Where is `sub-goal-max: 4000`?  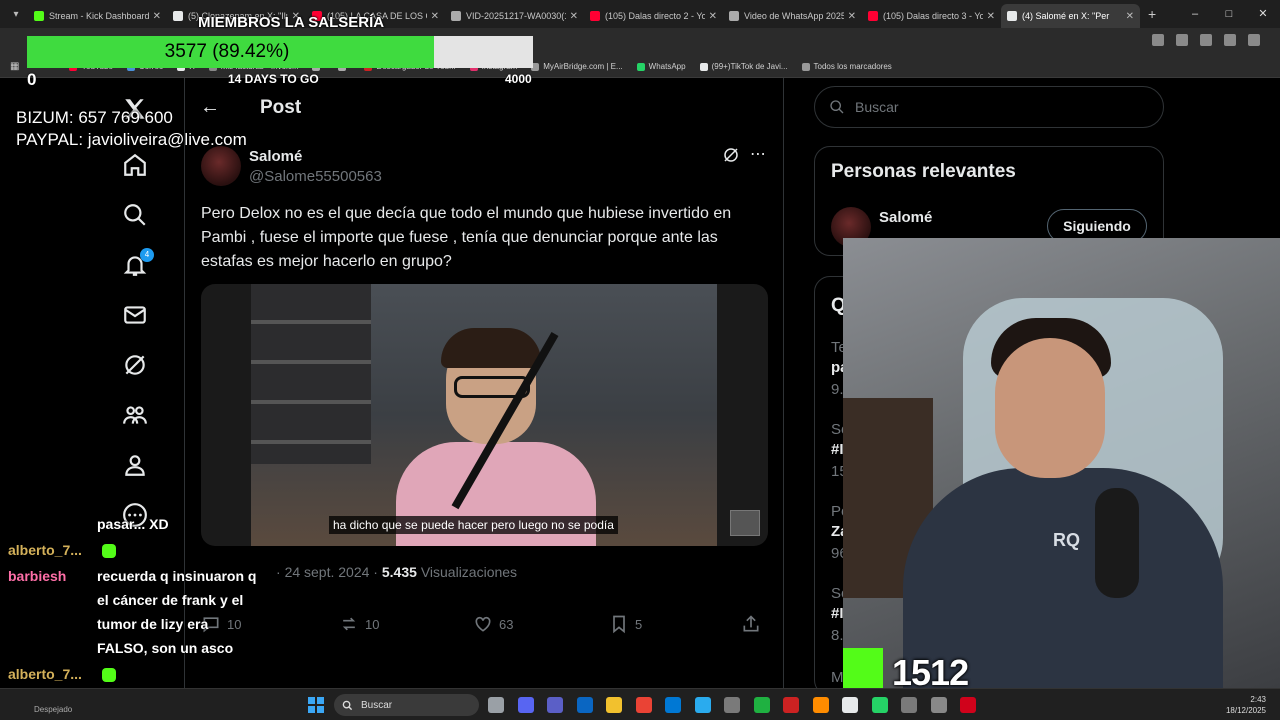 sub-goal-max: 4000 is located at coordinates (518, 79).